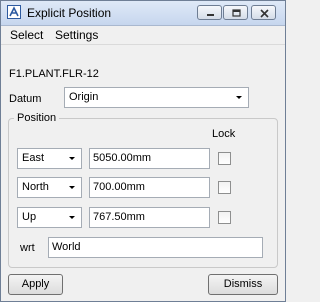 The width and height of the screenshot is (320, 302). Describe the element at coordinates (35, 284) in the screenshot. I see `apply-button: Apply` at that location.